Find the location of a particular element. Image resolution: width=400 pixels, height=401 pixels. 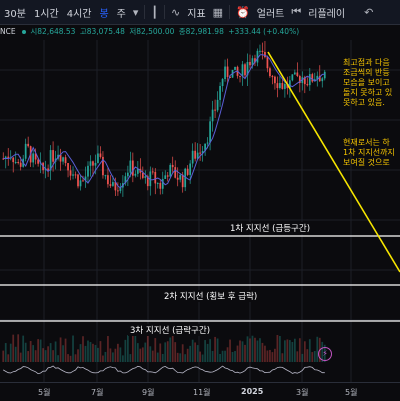

low-value: 저82,500.00 is located at coordinates (152, 31).